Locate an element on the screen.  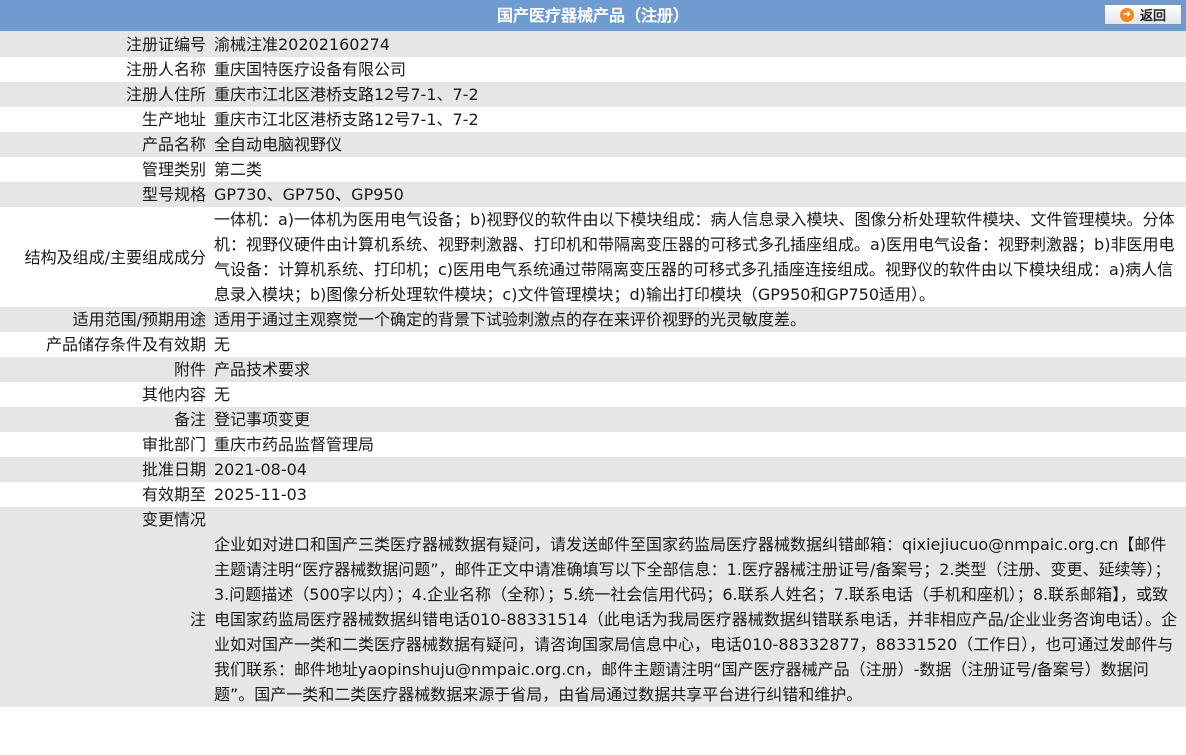
arrow-right-icon: ➜ is located at coordinates (1126, 14).